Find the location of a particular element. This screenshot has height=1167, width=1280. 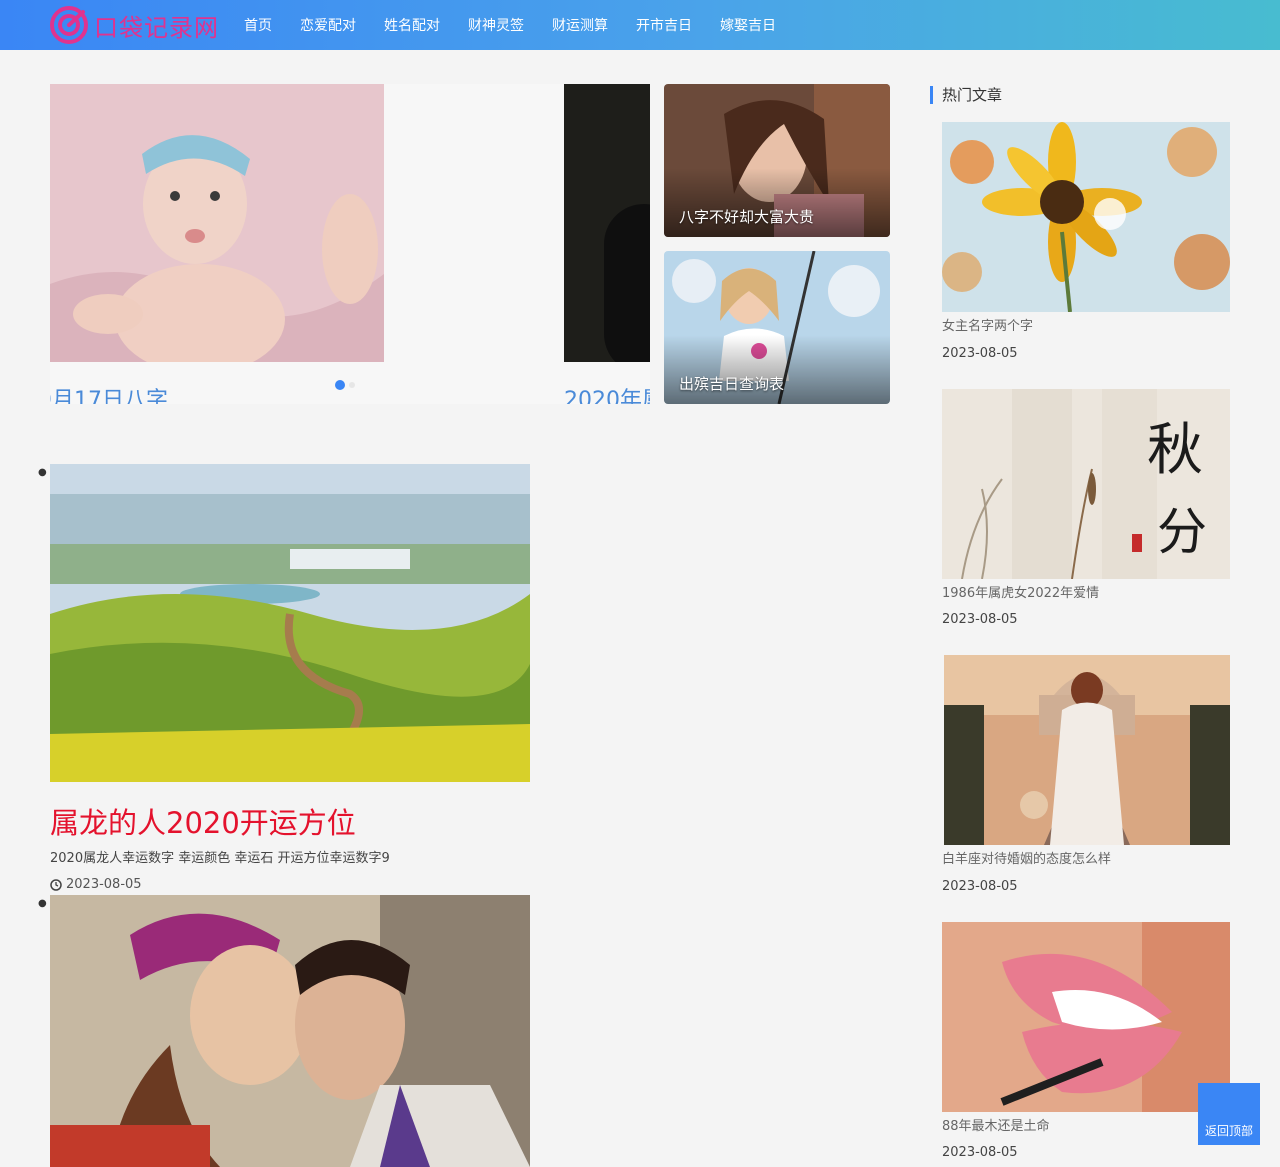

nav-item-home: 首页 is located at coordinates (258, 25).